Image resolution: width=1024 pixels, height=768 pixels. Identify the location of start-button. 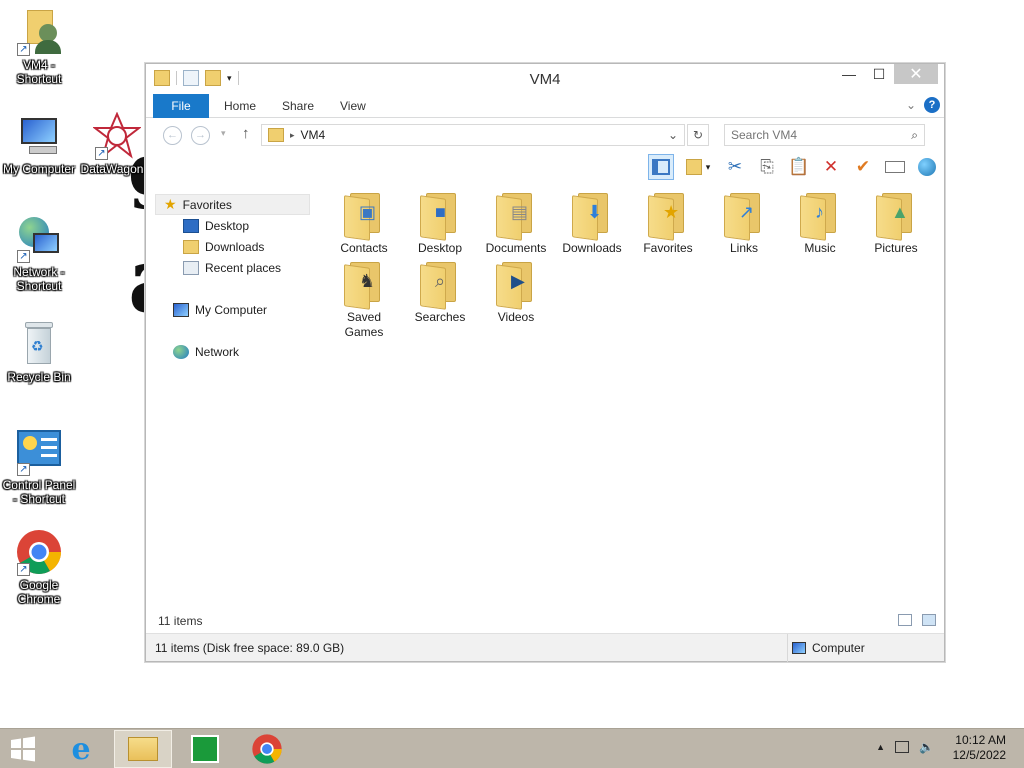
(23, 749).